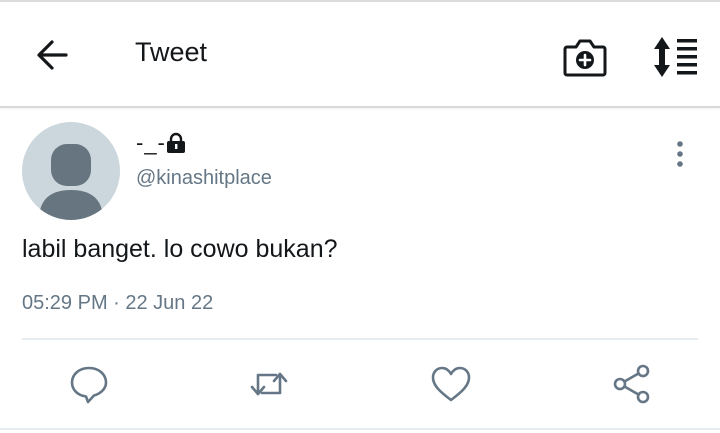  I want to click on share-button, so click(632, 384).